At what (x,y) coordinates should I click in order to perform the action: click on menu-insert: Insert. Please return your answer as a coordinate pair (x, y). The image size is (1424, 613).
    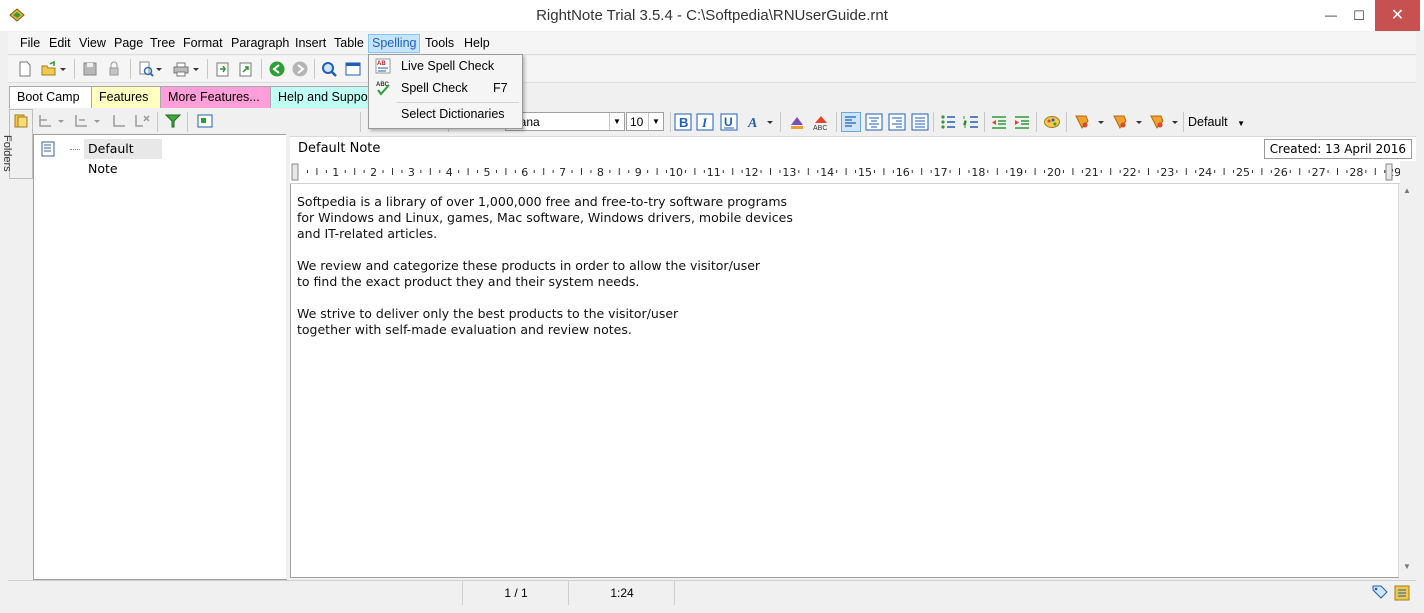
    Looking at the image, I should click on (310, 43).